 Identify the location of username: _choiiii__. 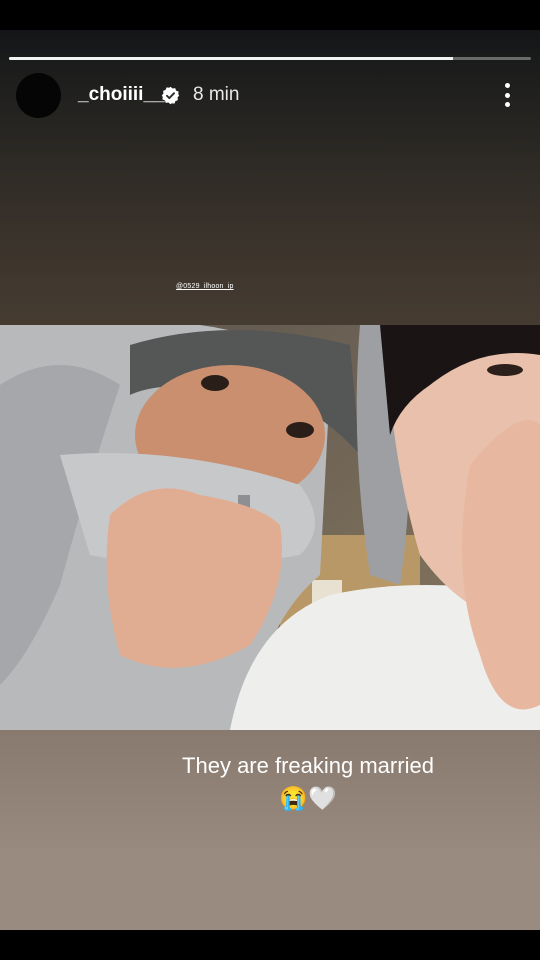
(121, 95).